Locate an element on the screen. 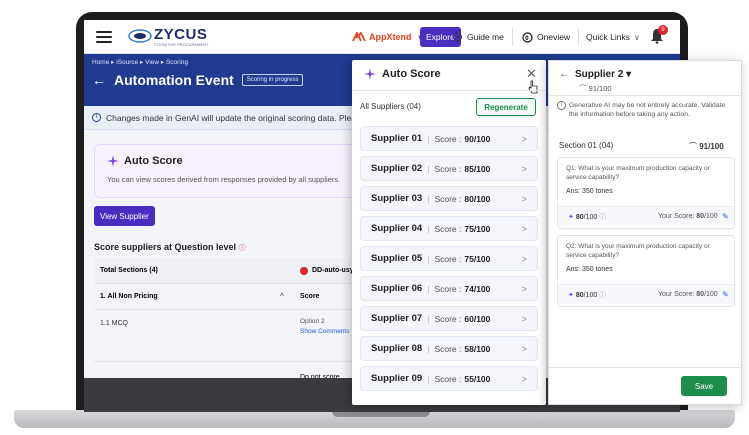 The image size is (749, 435). supplier-dropdown: Supplier 2 ▾ is located at coordinates (603, 74).